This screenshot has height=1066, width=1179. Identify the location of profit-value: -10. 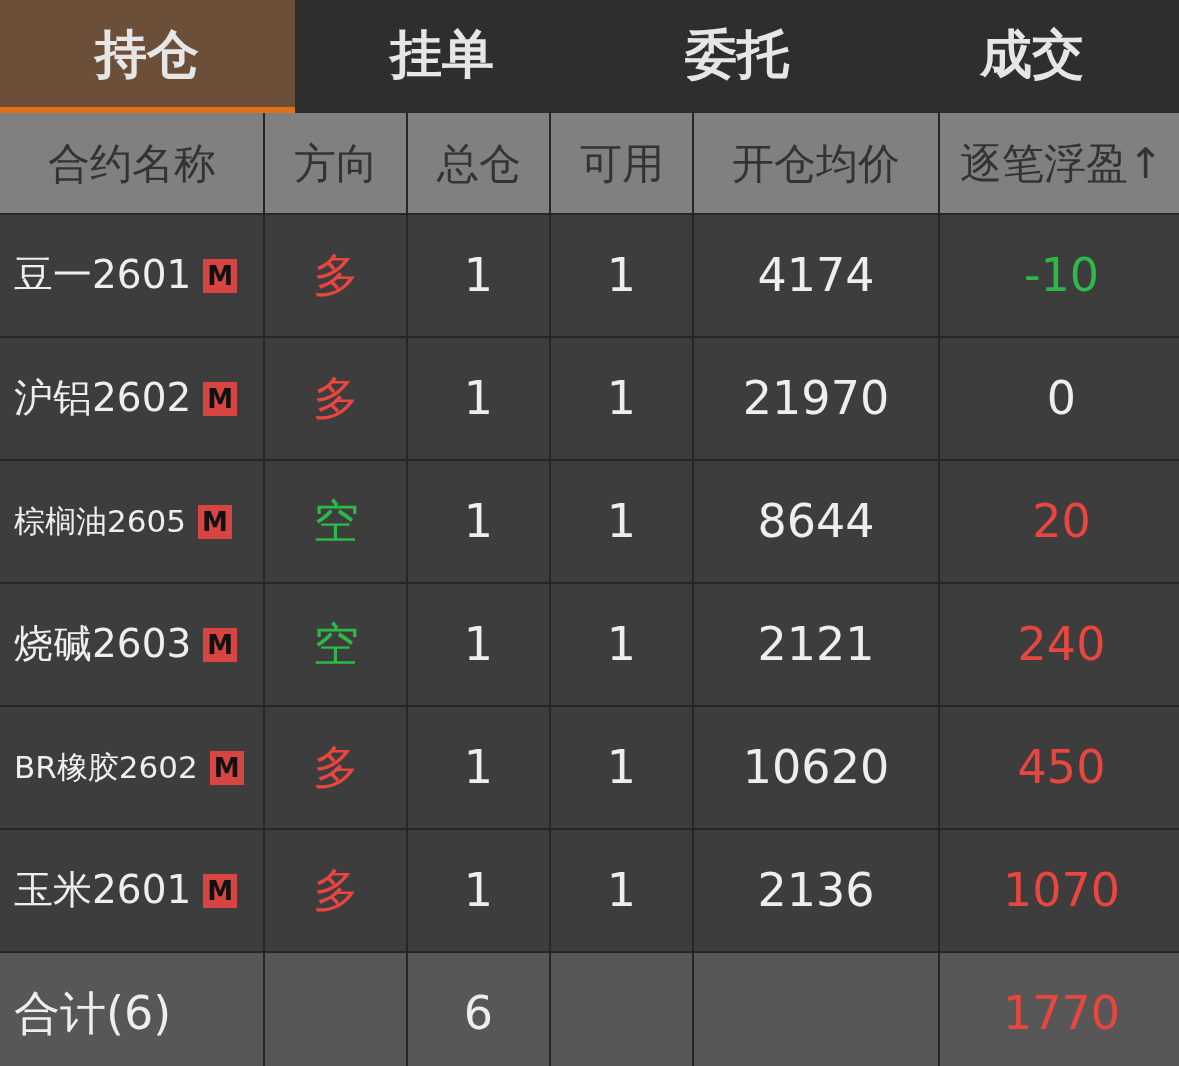
(1061, 275).